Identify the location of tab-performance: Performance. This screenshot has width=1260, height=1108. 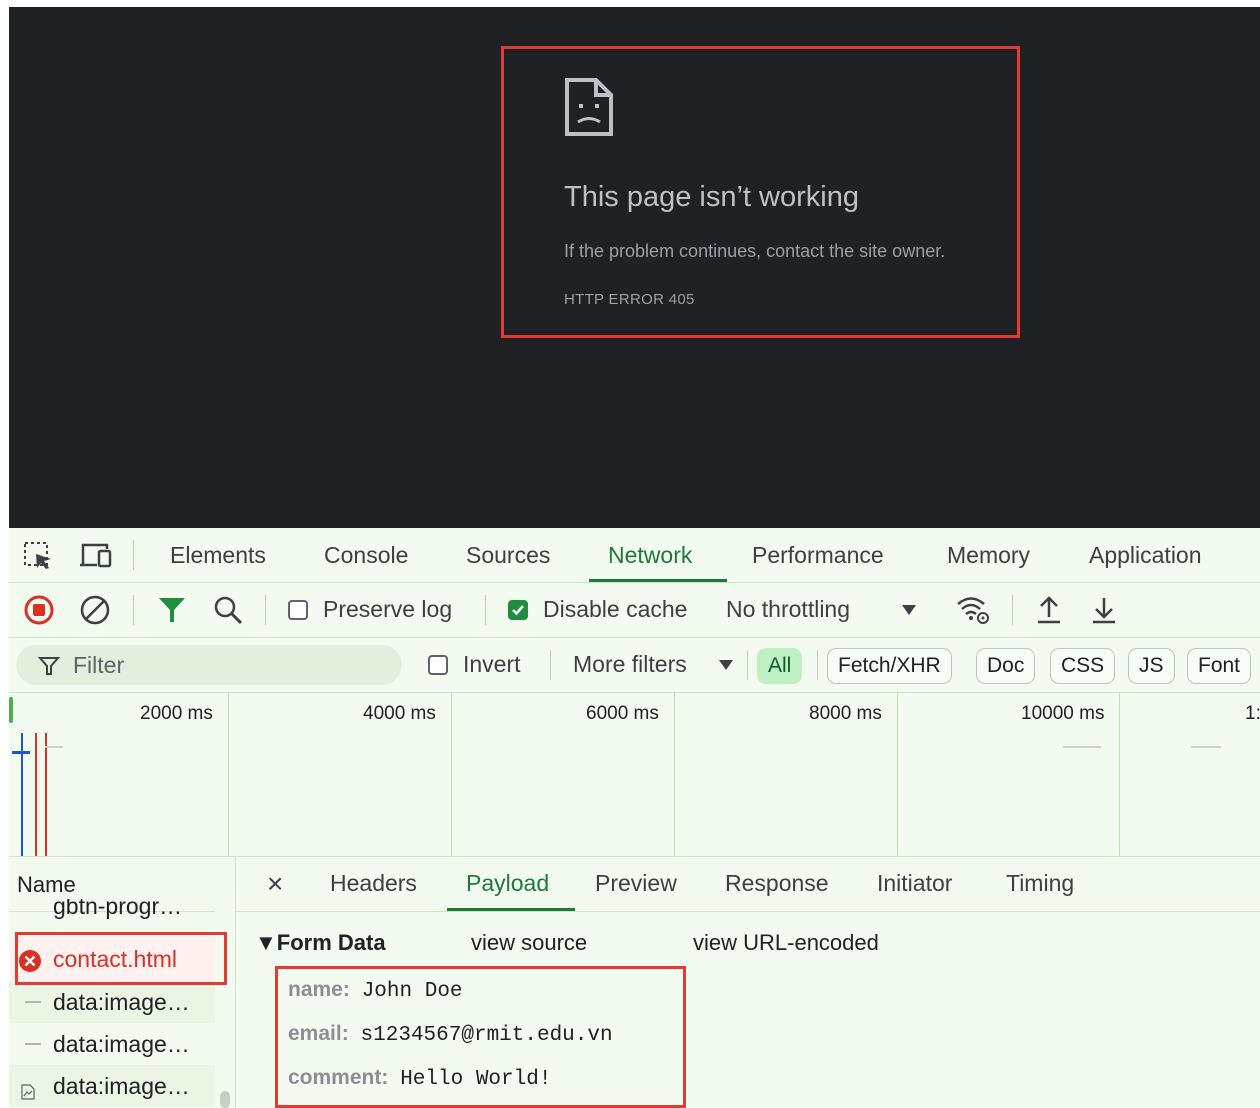
(818, 555).